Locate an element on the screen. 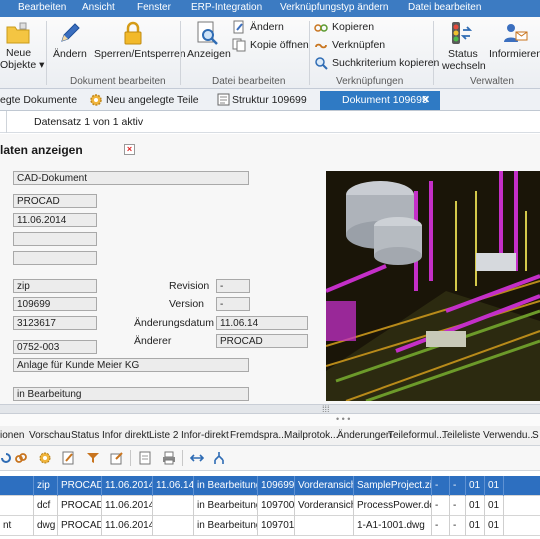 The height and width of the screenshot is (539, 540). copy-search-criteria-button: Suchkriterium kopieren is located at coordinates (376, 63).